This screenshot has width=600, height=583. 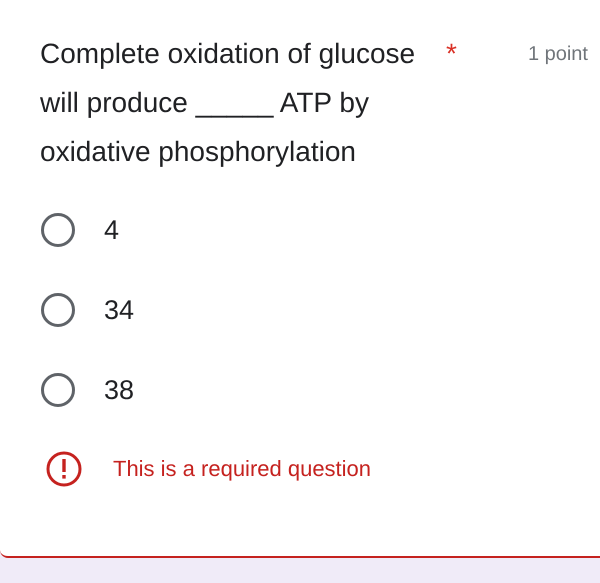 I want to click on question-title: Complete oxidation of glucose will produce _____ ATP by oxidative phosphorylation, so click(x=228, y=103).